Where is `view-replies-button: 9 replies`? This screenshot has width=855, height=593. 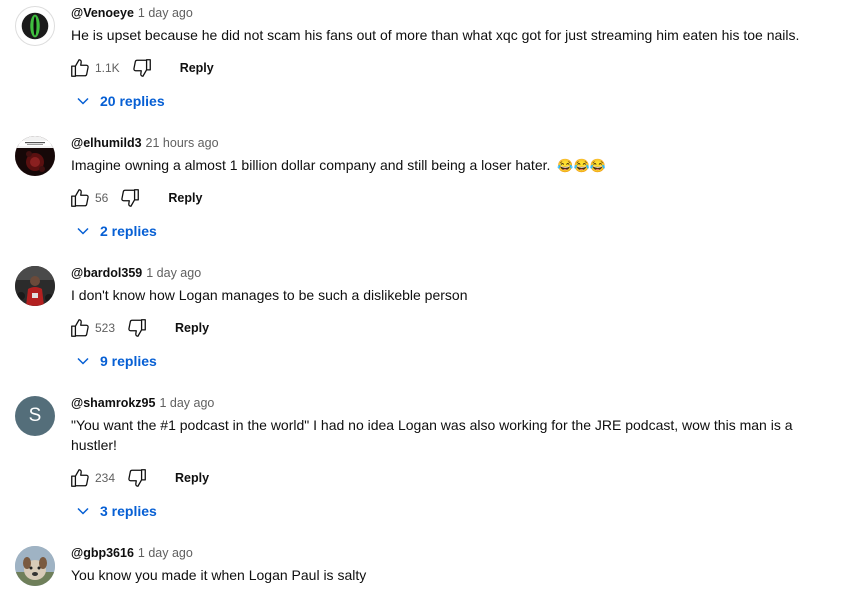
view-replies-button: 9 replies is located at coordinates (116, 361).